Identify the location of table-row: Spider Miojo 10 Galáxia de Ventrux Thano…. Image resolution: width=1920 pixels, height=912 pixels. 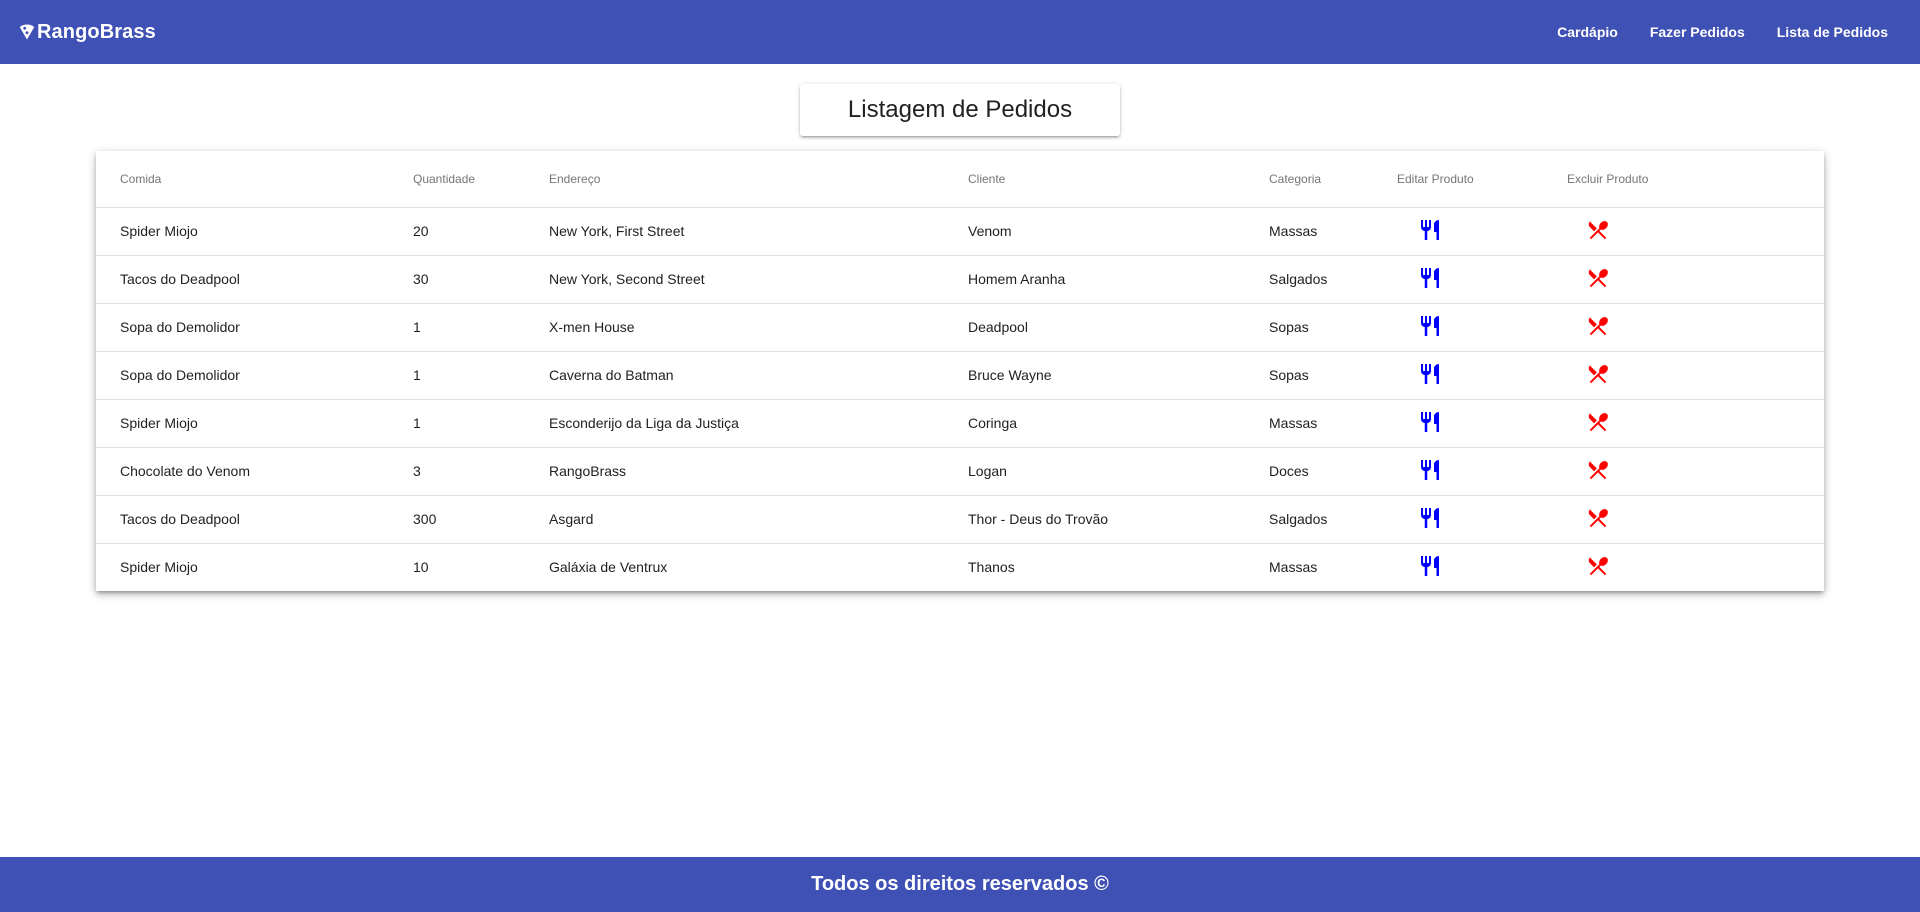
(960, 567).